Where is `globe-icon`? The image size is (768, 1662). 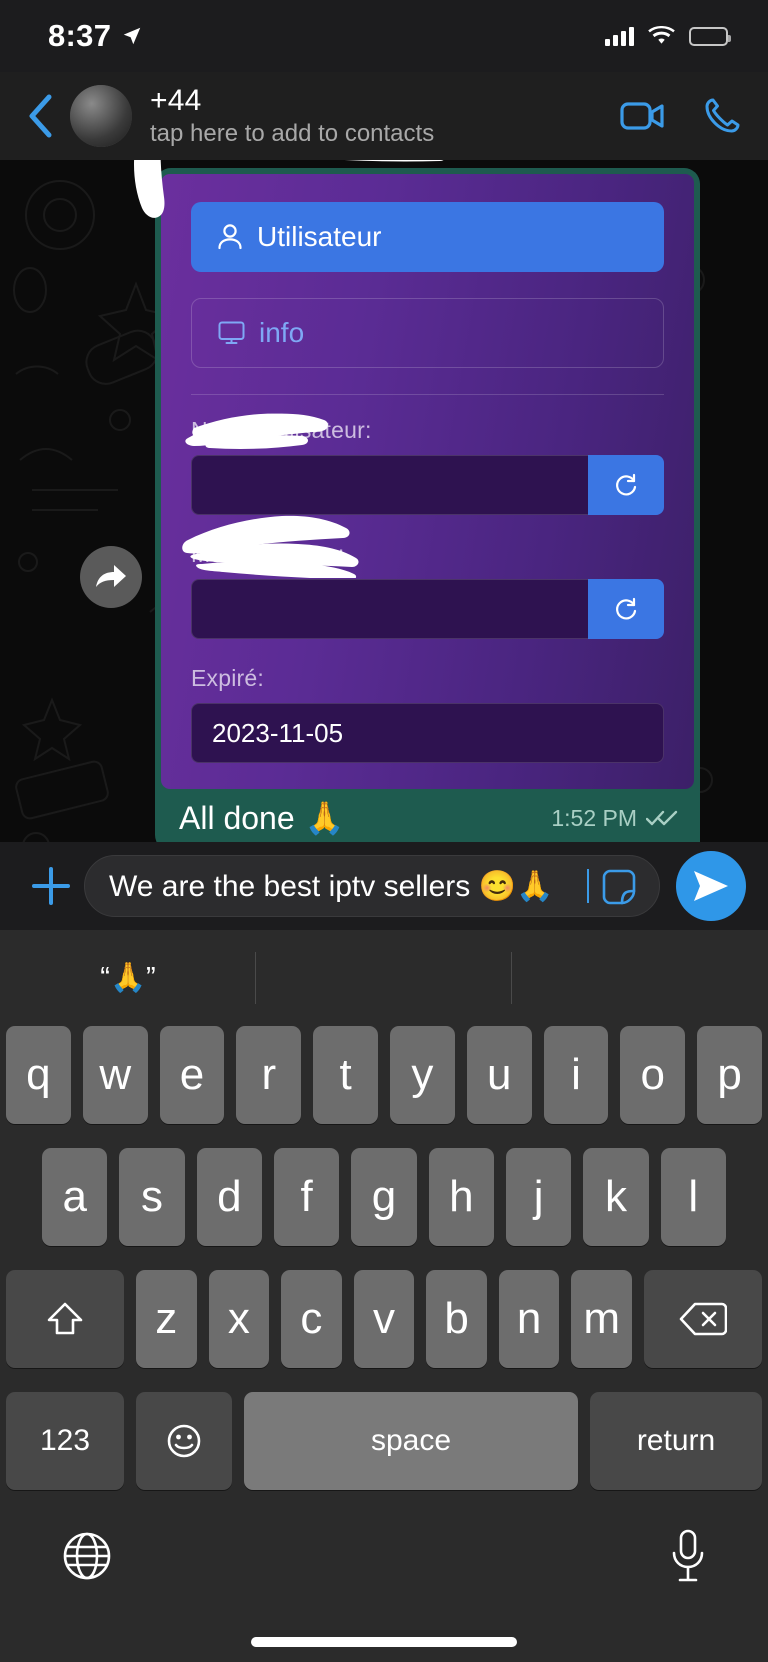 globe-icon is located at coordinates (87, 1556).